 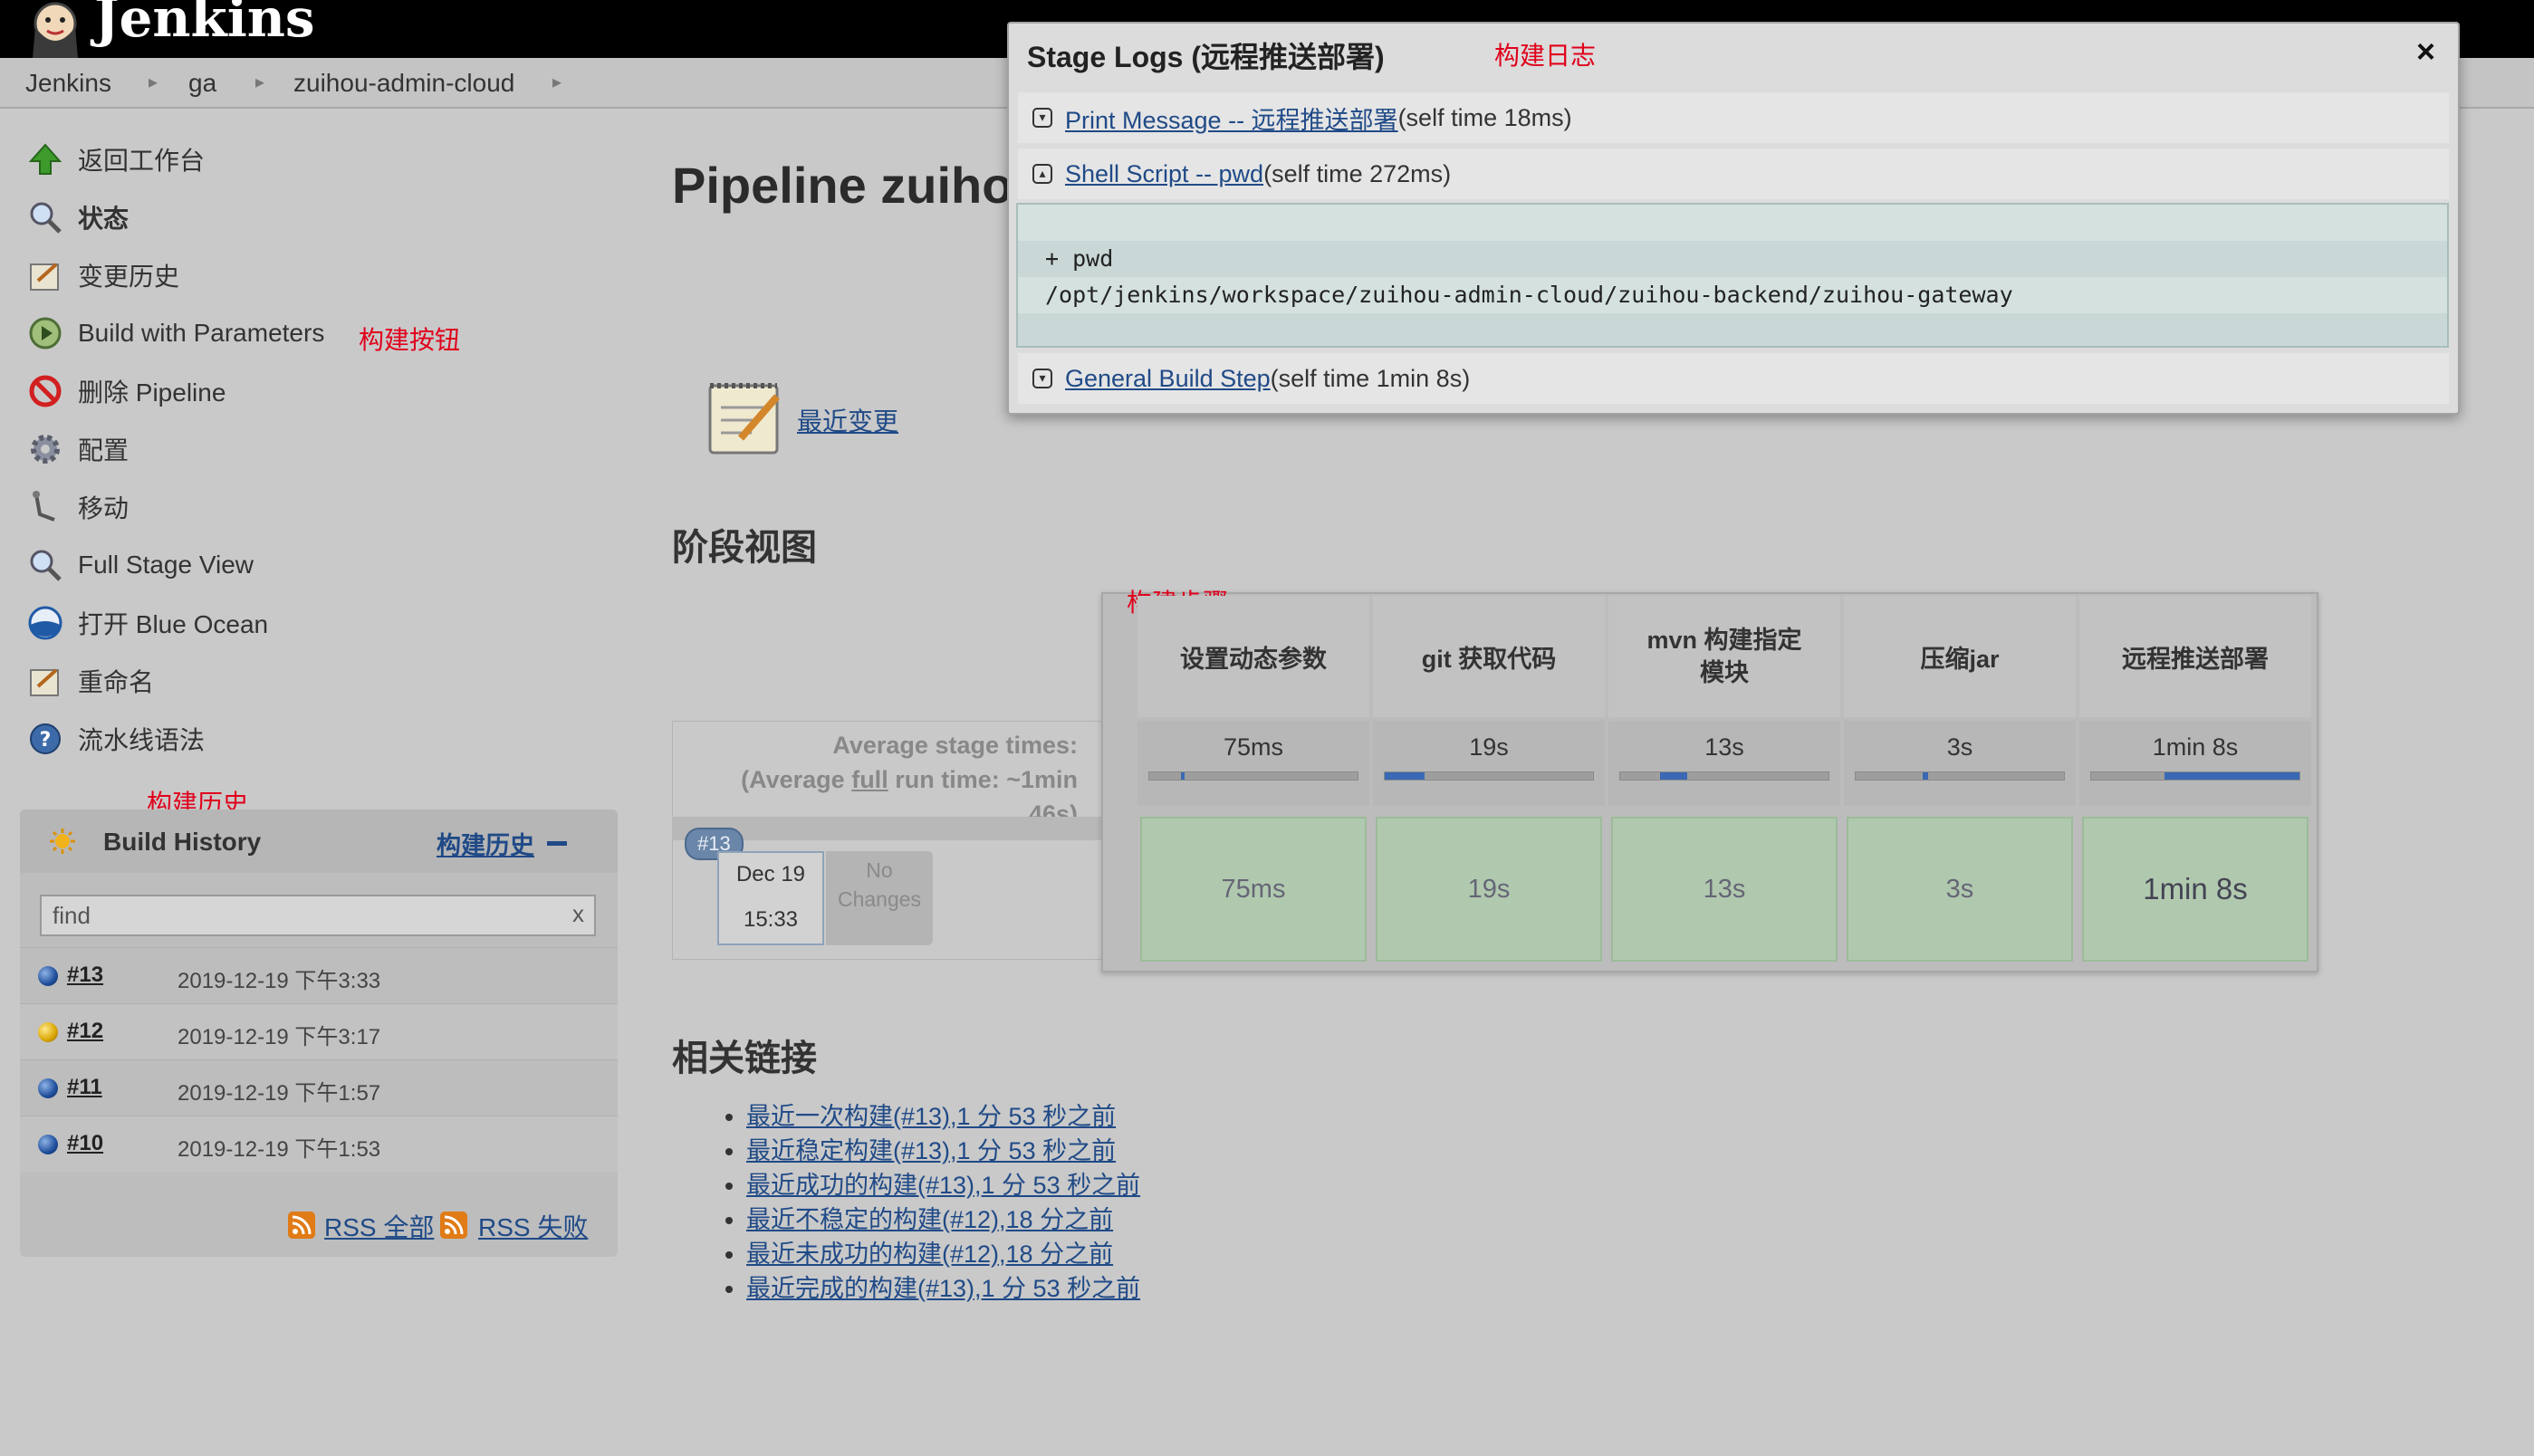 I want to click on sidebar-item-back-dashboard: 返回工作台, so click(x=115, y=159).